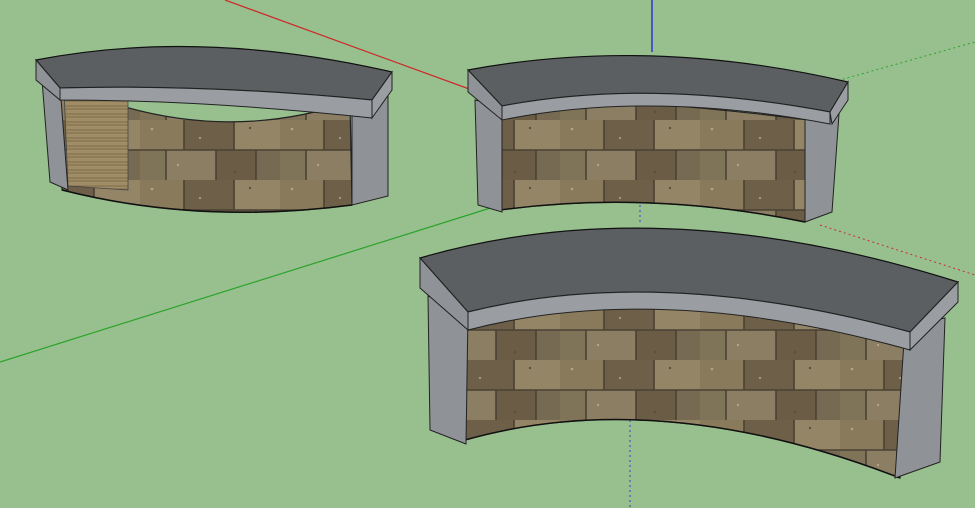 This screenshot has width=975, height=508. Describe the element at coordinates (96, 139) in the screenshot. I see `small-wall-cutaway` at that location.